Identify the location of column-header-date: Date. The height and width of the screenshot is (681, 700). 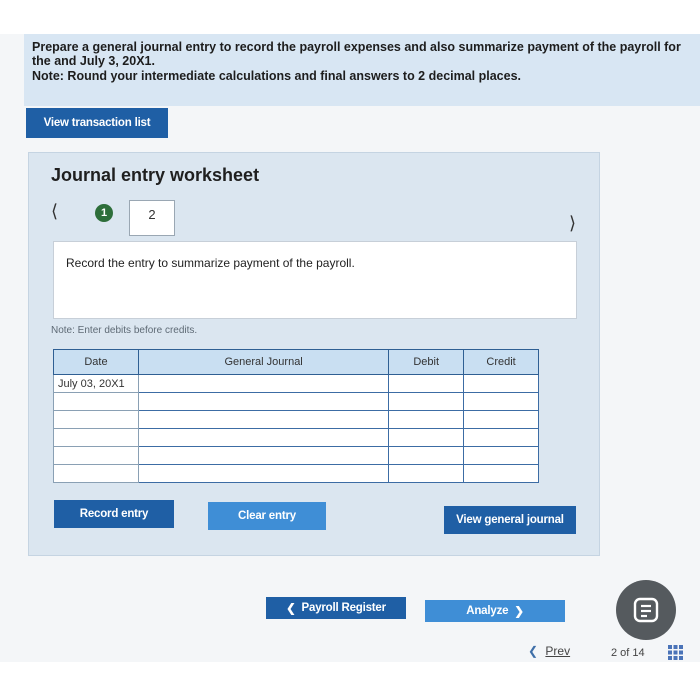
(96, 362).